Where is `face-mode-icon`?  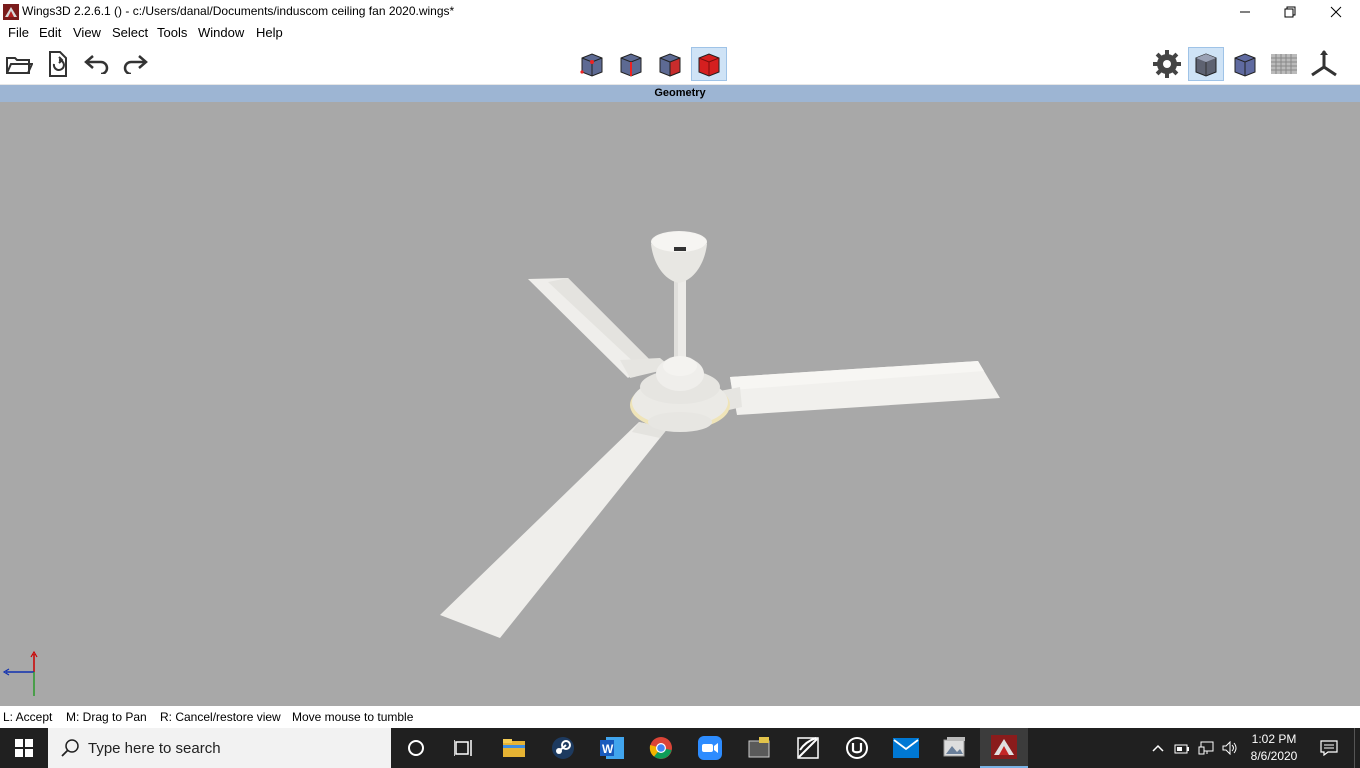
face-mode-icon is located at coordinates (670, 65).